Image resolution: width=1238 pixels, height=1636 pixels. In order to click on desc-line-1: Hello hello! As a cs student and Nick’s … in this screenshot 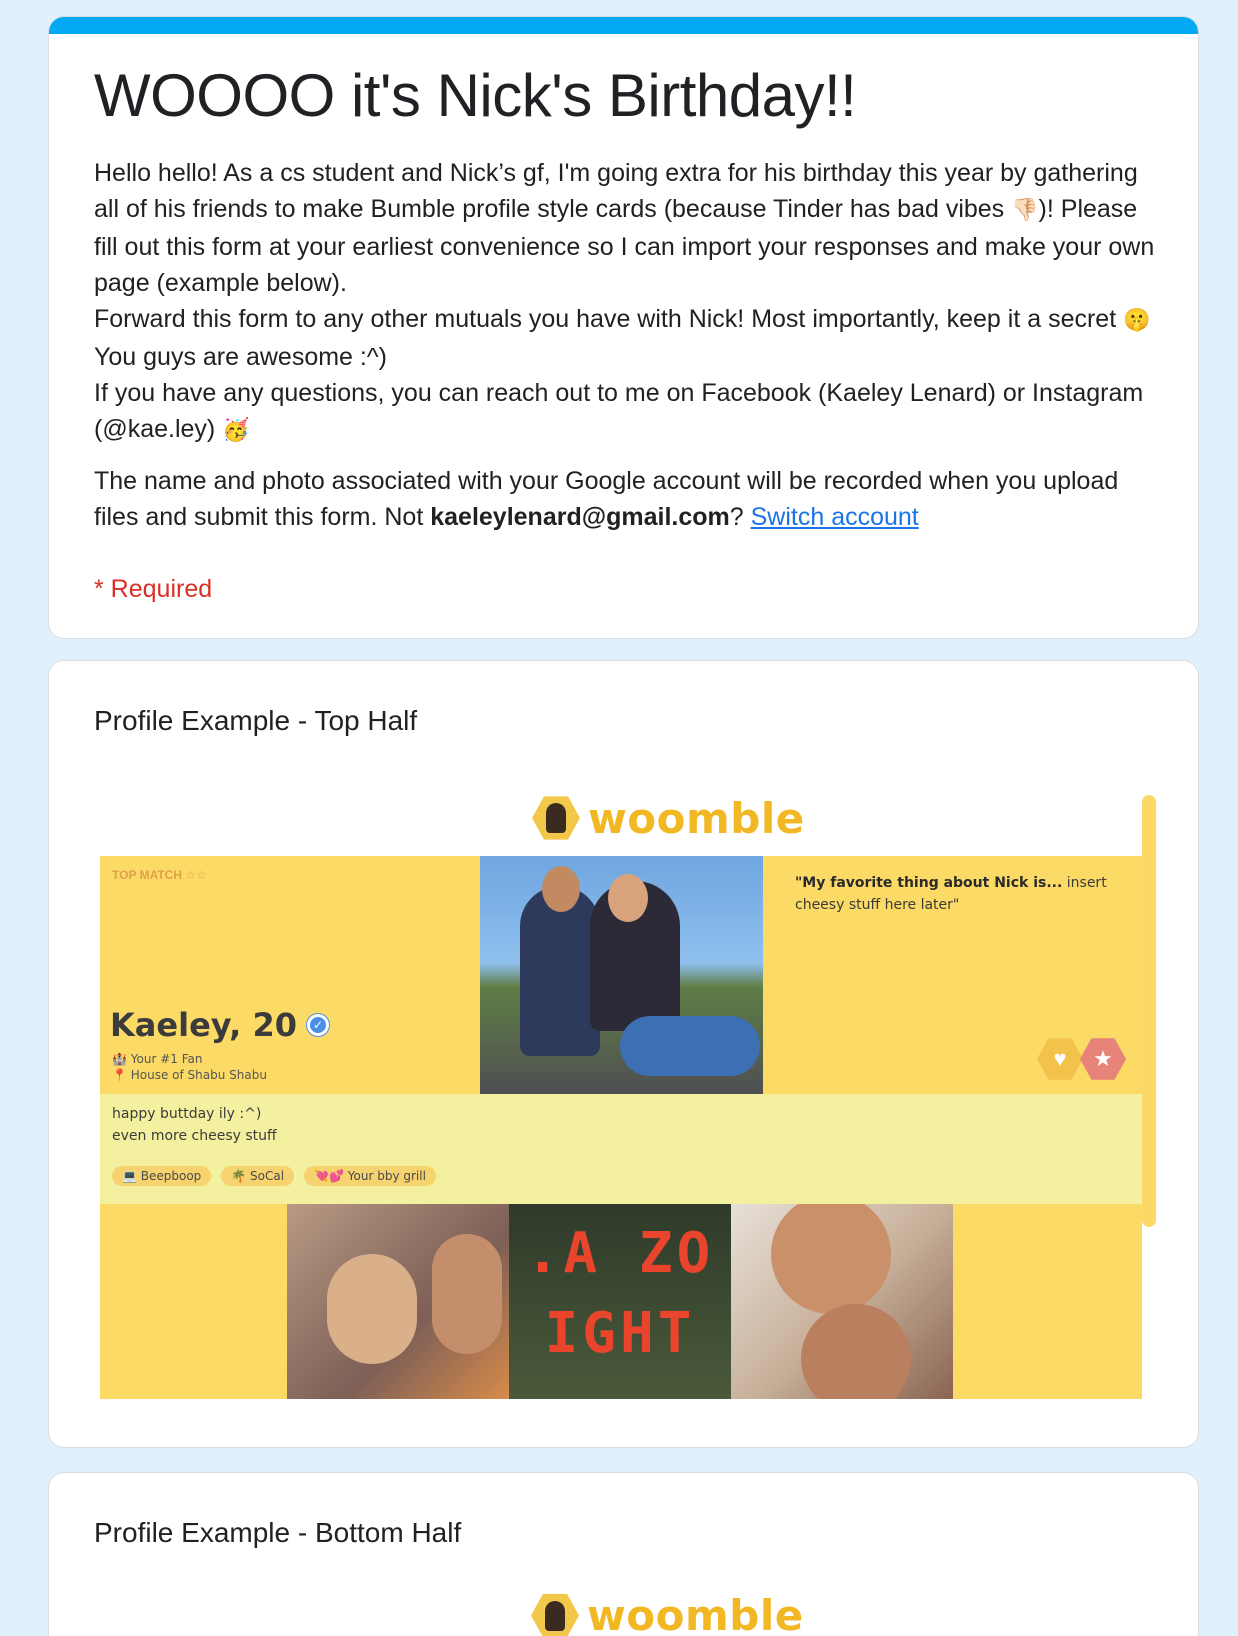, I will do `click(616, 191)`.